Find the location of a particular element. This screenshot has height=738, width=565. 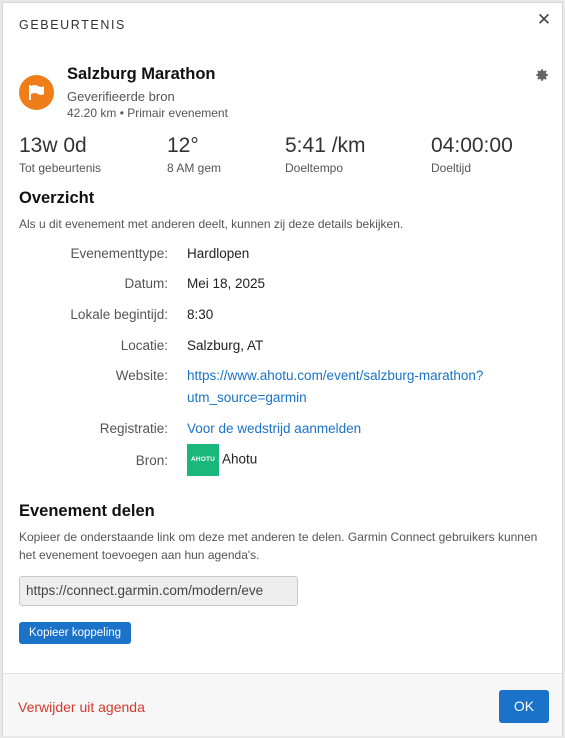

stat-value: 5:41 /km is located at coordinates (325, 145).